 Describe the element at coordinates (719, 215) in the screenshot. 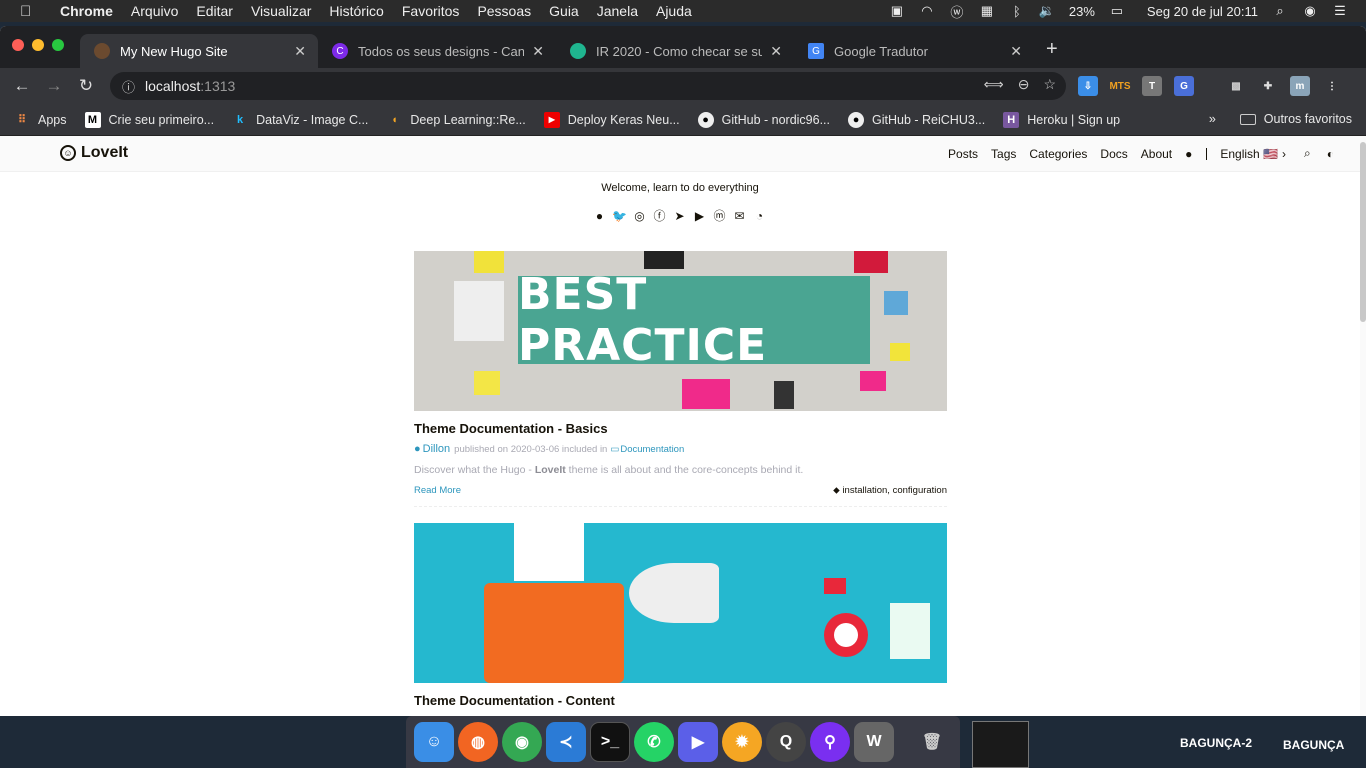

I see `mastodon-icon: ⓜ` at that location.